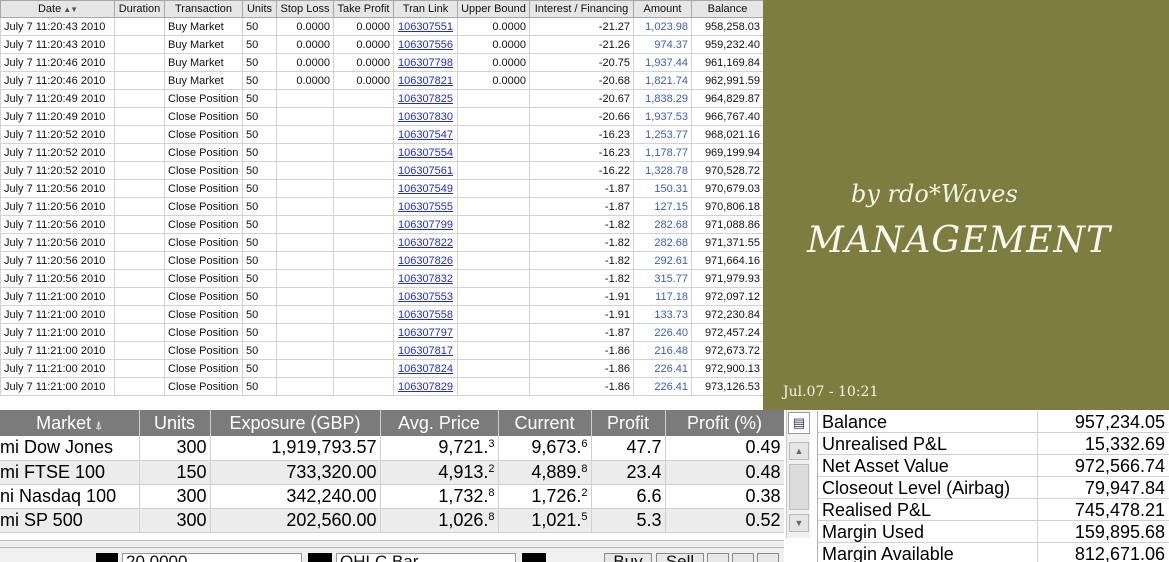 Image resolution: width=1169 pixels, height=562 pixels. What do you see at coordinates (425, 170) in the screenshot?
I see `tran-link: 106307561` at bounding box center [425, 170].